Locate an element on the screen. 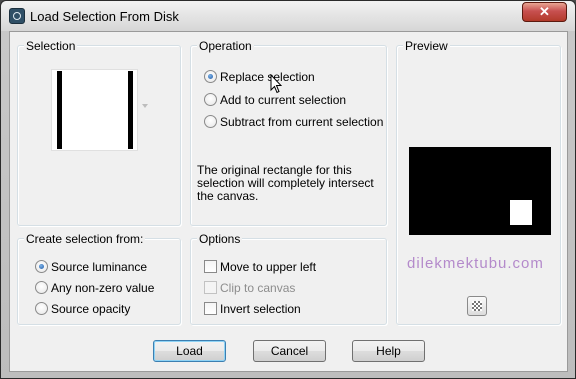 The image size is (576, 379). preview-canvas is located at coordinates (480, 191).